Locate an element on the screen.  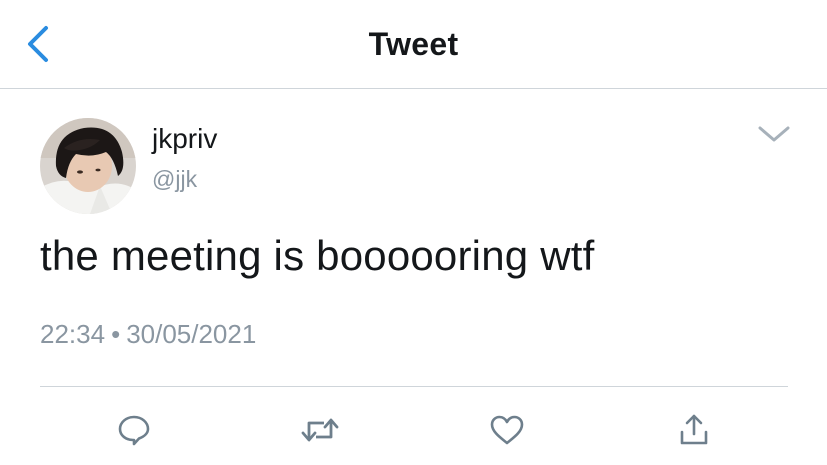
retweet-icon is located at coordinates (320, 430).